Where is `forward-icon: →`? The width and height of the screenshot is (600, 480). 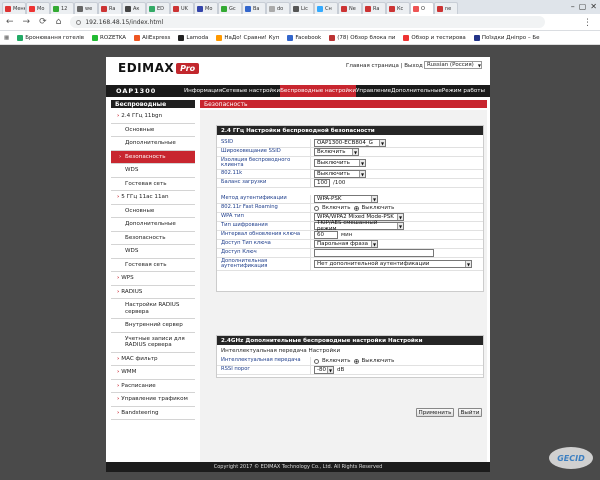 forward-icon: → is located at coordinates (27, 22).